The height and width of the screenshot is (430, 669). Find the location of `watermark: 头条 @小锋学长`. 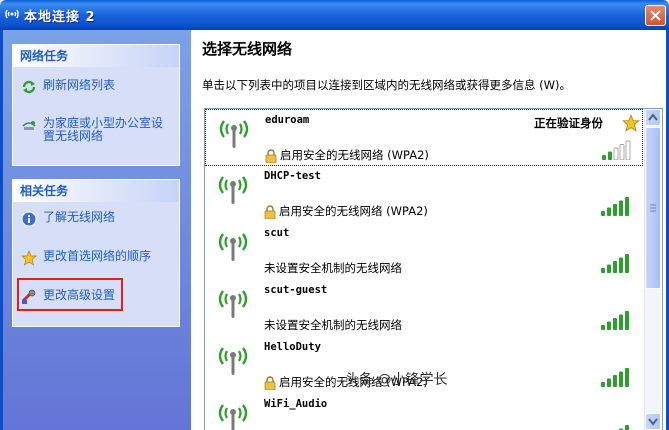

watermark: 头条 @小锋学长 is located at coordinates (396, 380).